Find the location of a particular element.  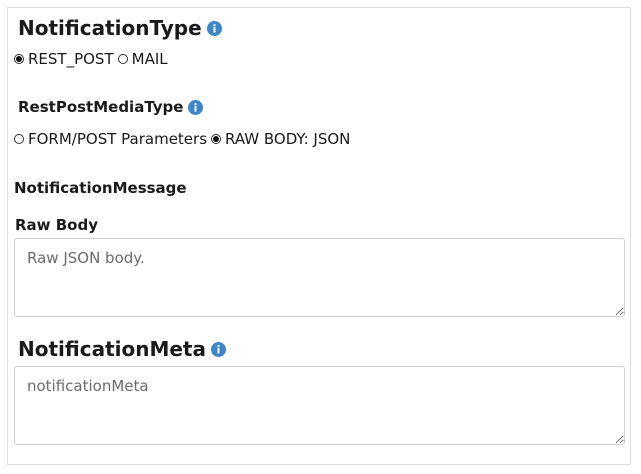

radio-form-post-parameters-label: FORM/POST Parameters is located at coordinates (118, 139).